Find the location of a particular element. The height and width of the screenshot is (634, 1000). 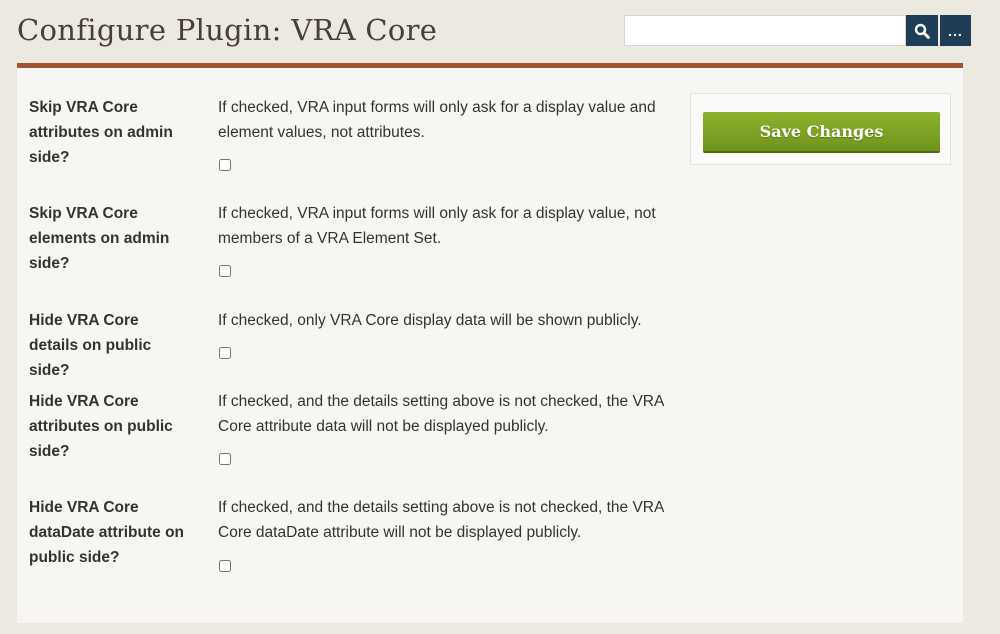

field-label: Skip VRA Core elements on admin side? is located at coordinates (99, 238).